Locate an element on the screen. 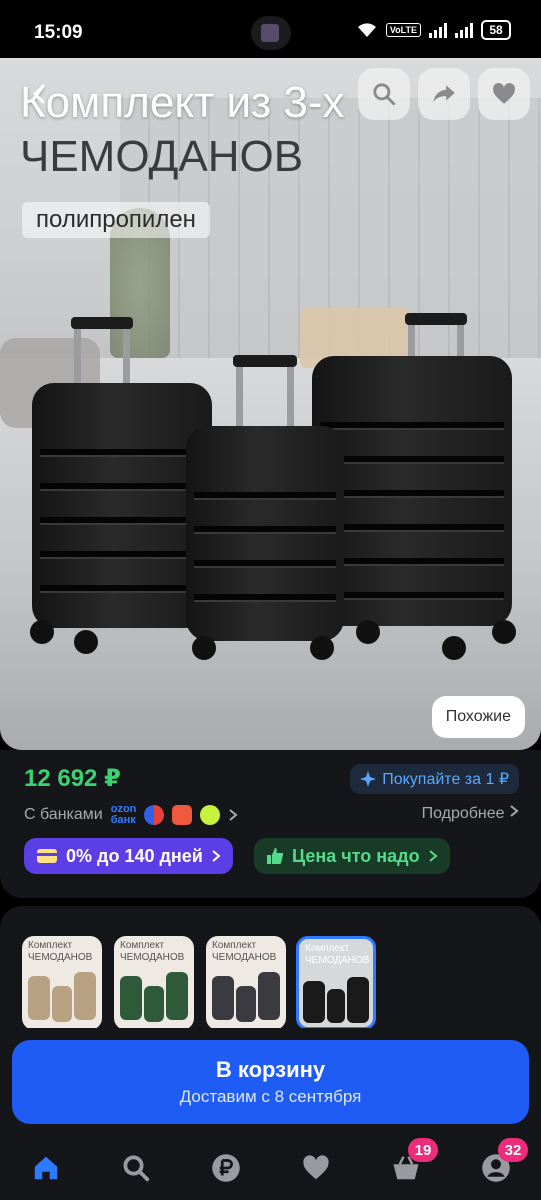  add-to-cart-button: В корзину Доставим с 8 сентября is located at coordinates (270, 1082).